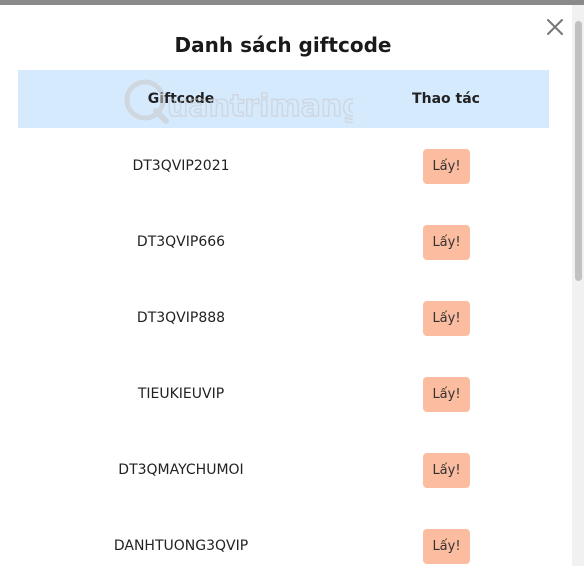  Describe the element at coordinates (283, 242) in the screenshot. I see `table-row: DT3QVIP666 Lấy!` at that location.